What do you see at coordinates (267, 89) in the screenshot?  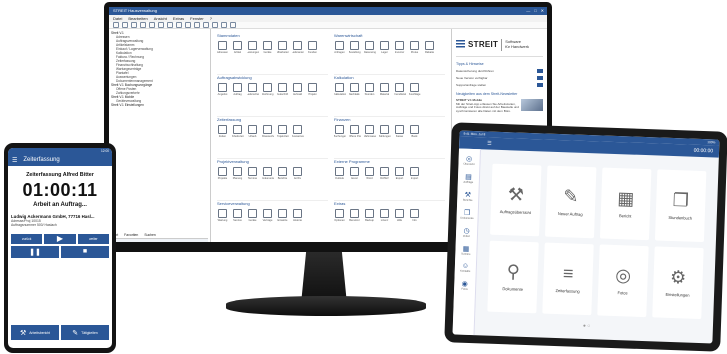 I see `module-shortcut: Rechnung` at bounding box center [267, 89].